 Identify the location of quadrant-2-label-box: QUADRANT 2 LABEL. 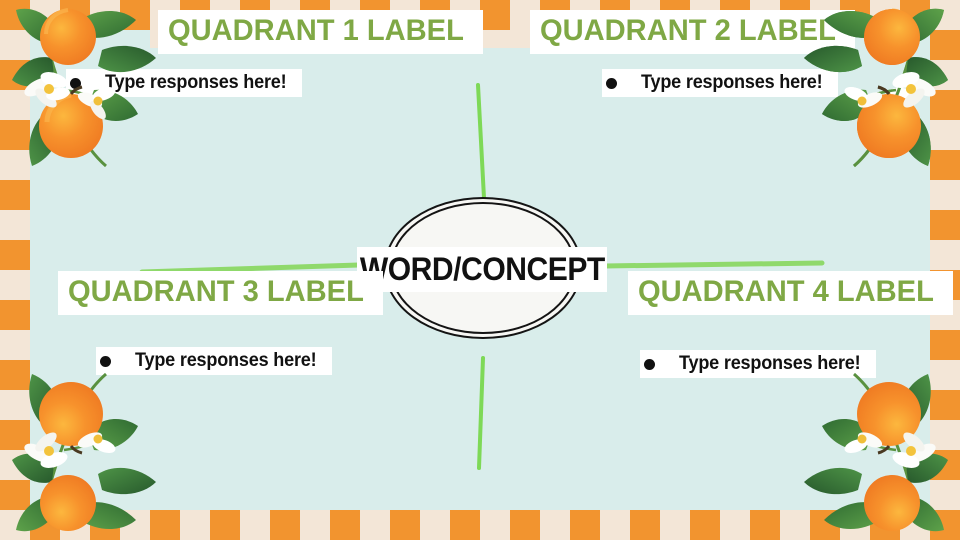
(692, 32).